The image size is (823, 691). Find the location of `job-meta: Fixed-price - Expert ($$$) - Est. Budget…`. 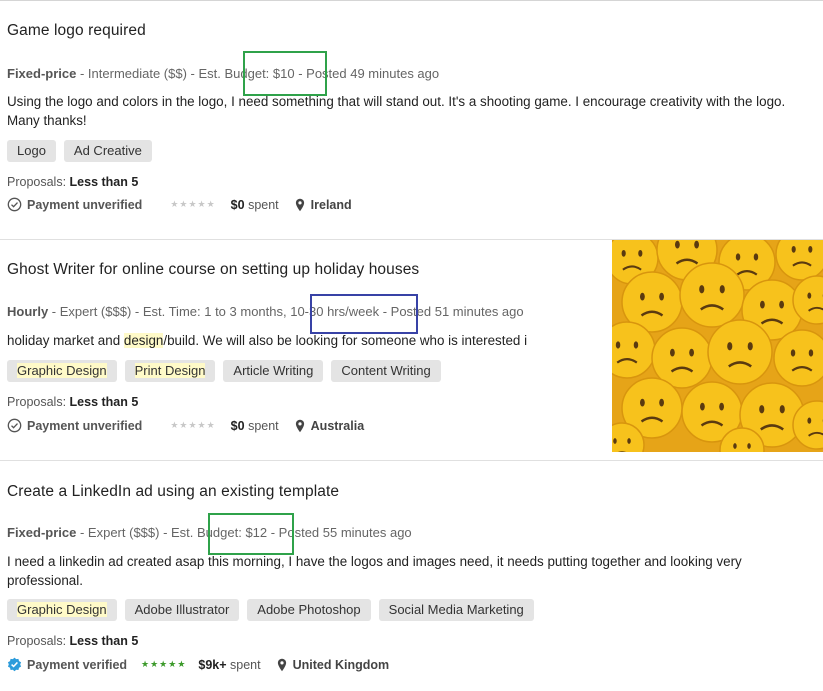

job-meta: Fixed-price - Expert ($$$) - Est. Budget… is located at coordinates (209, 532).